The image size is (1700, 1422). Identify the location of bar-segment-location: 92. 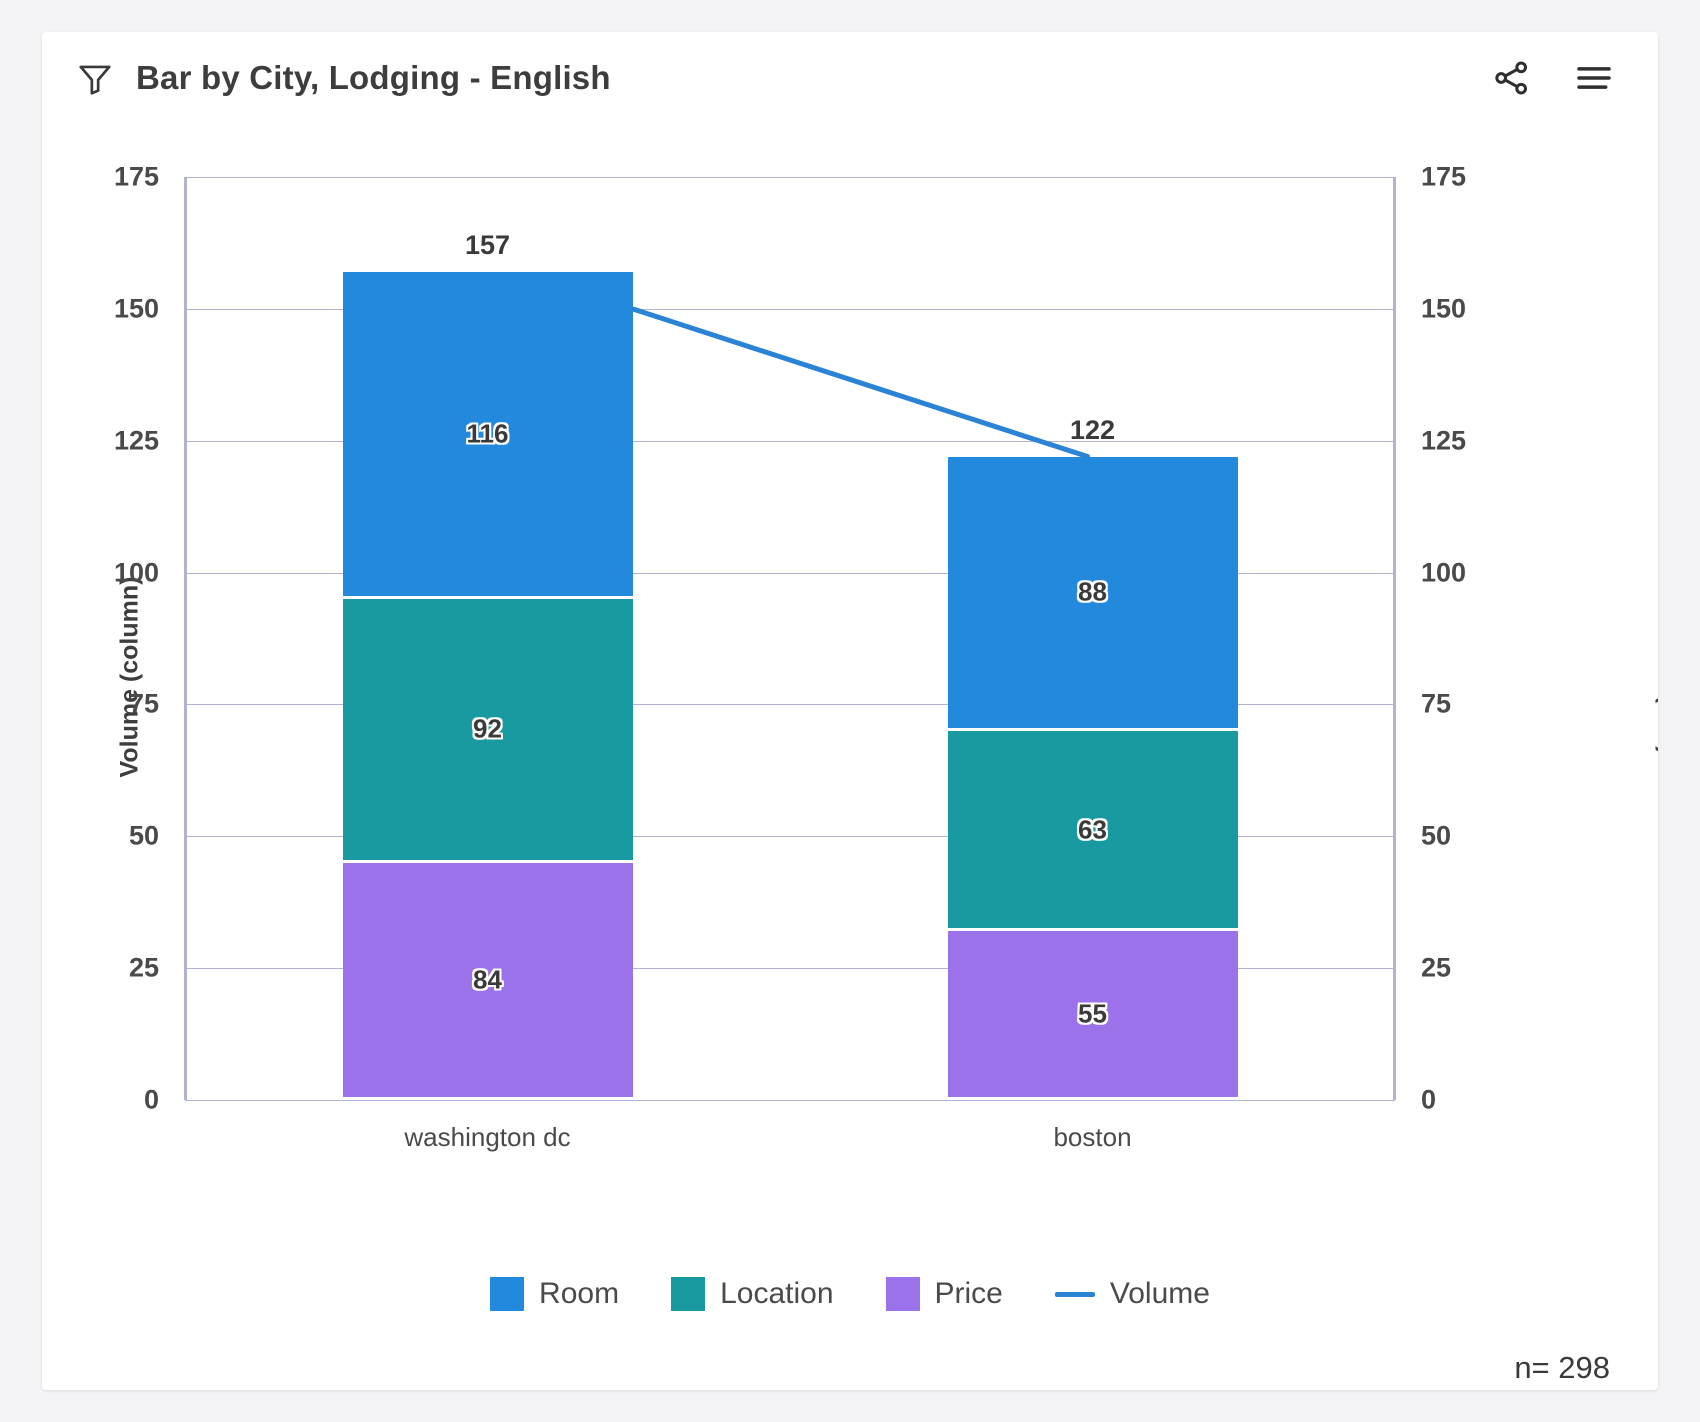
(487, 729).